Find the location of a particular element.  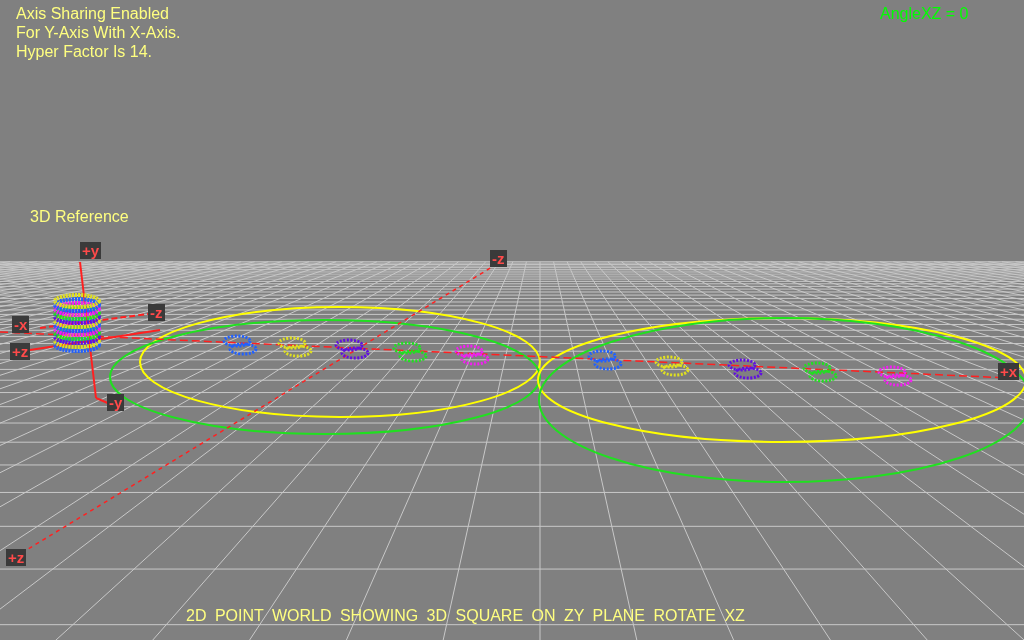

info-line: Axis Sharing Enabled is located at coordinates (93, 13).